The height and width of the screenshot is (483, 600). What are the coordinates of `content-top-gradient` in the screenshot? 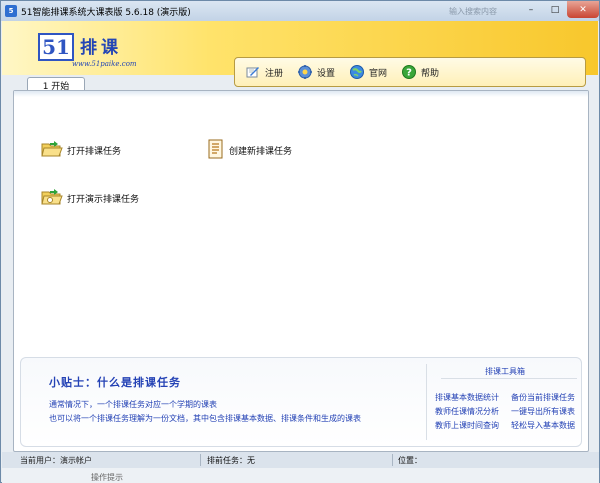 It's located at (301, 94).